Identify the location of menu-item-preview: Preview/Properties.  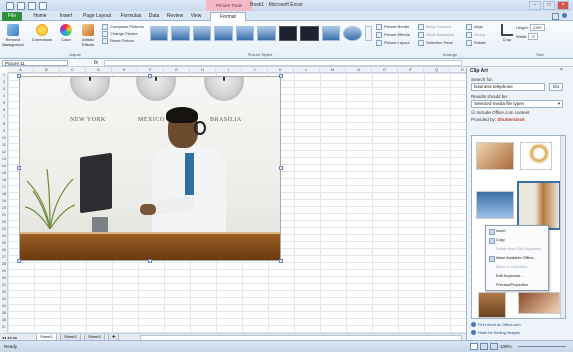
(512, 285).